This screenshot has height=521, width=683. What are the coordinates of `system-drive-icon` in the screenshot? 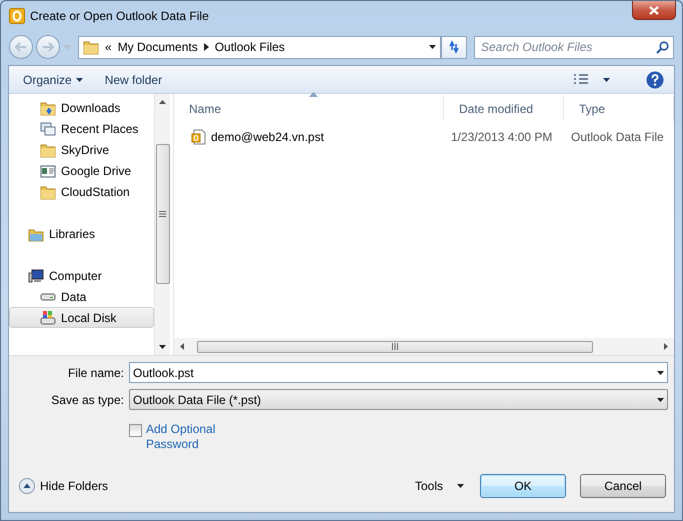 It's located at (48, 318).